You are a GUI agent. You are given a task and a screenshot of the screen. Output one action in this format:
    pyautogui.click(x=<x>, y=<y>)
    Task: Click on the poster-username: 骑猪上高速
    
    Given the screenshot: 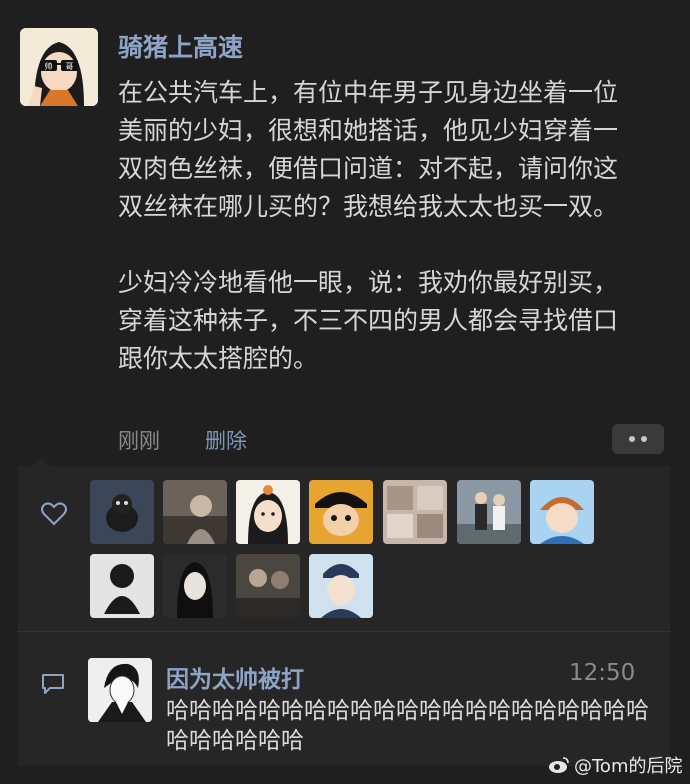 What is the action you would take?
    pyautogui.click(x=180, y=46)
    